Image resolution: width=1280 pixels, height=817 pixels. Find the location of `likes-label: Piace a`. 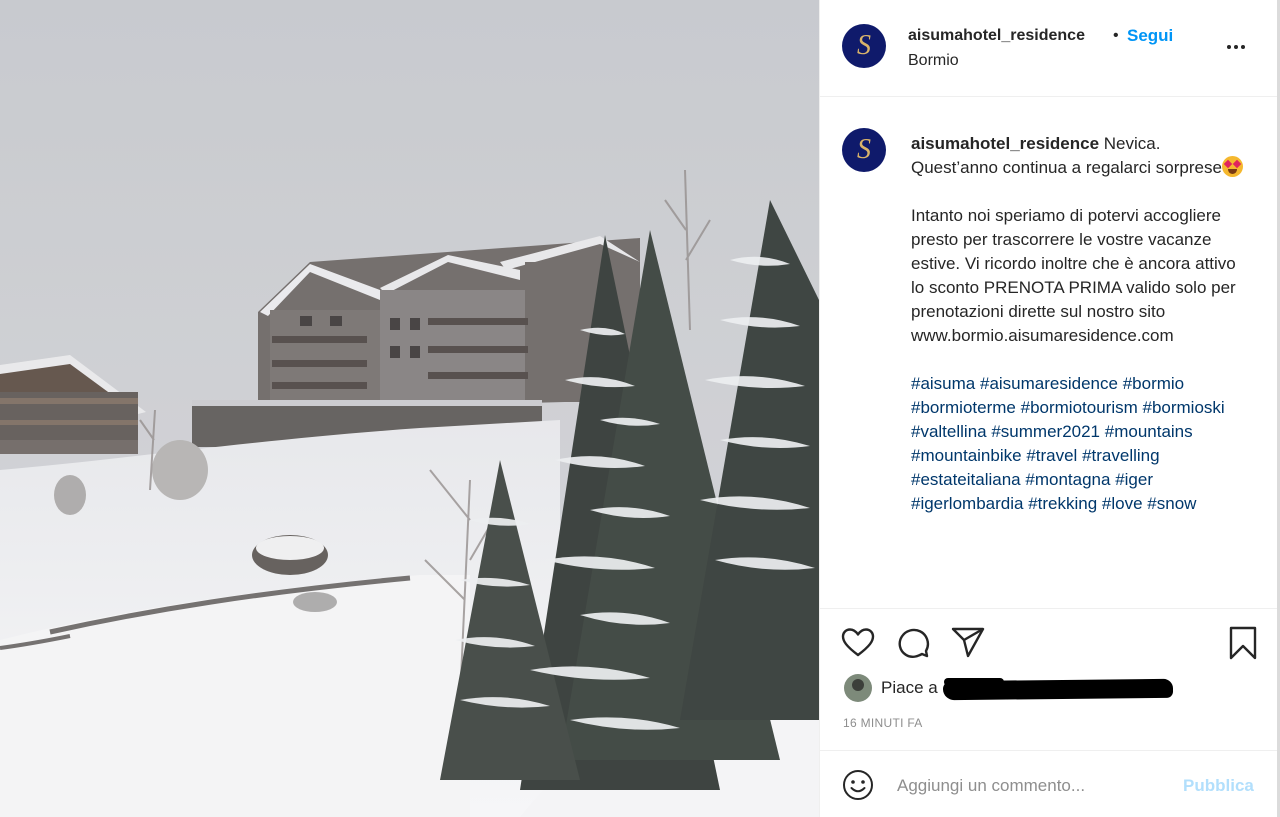

likes-label: Piace a is located at coordinates (909, 688).